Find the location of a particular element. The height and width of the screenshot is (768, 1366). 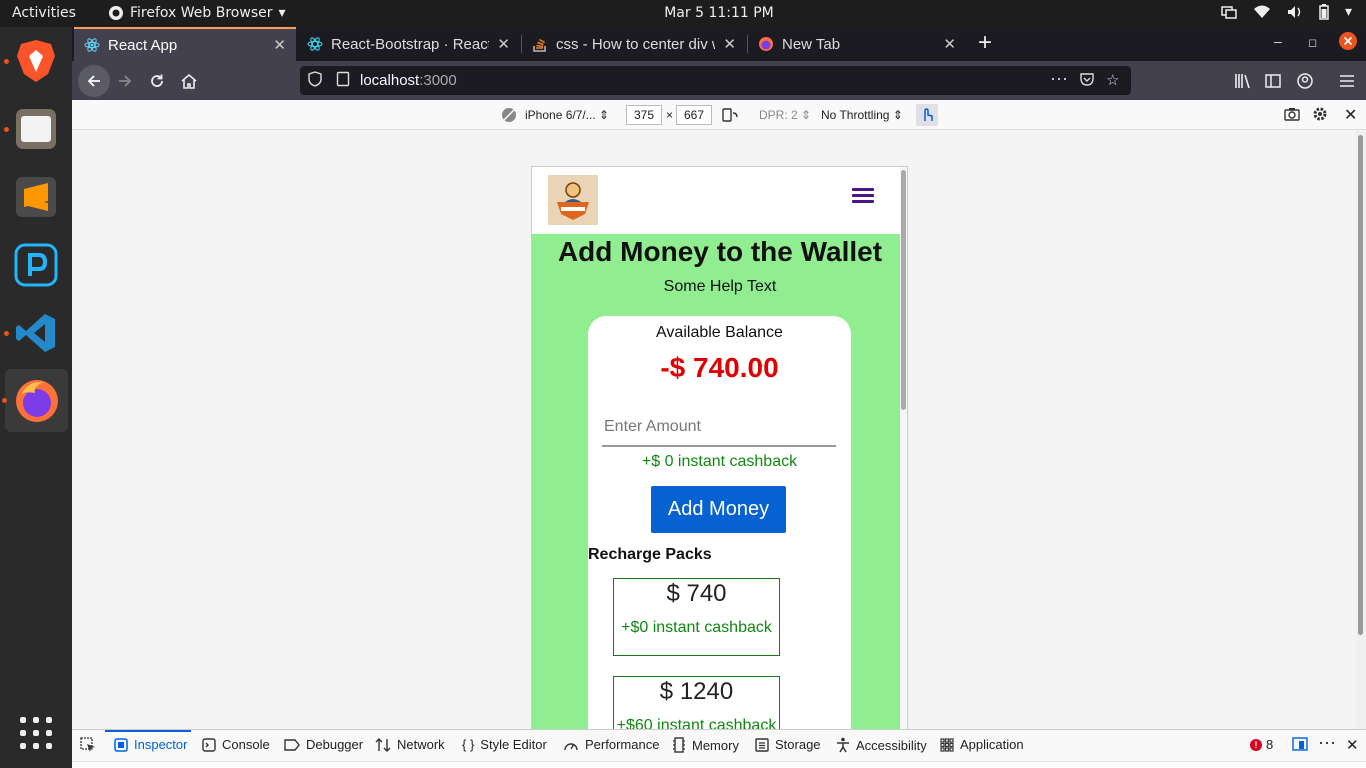

sublime-text-icon is located at coordinates (36, 197).